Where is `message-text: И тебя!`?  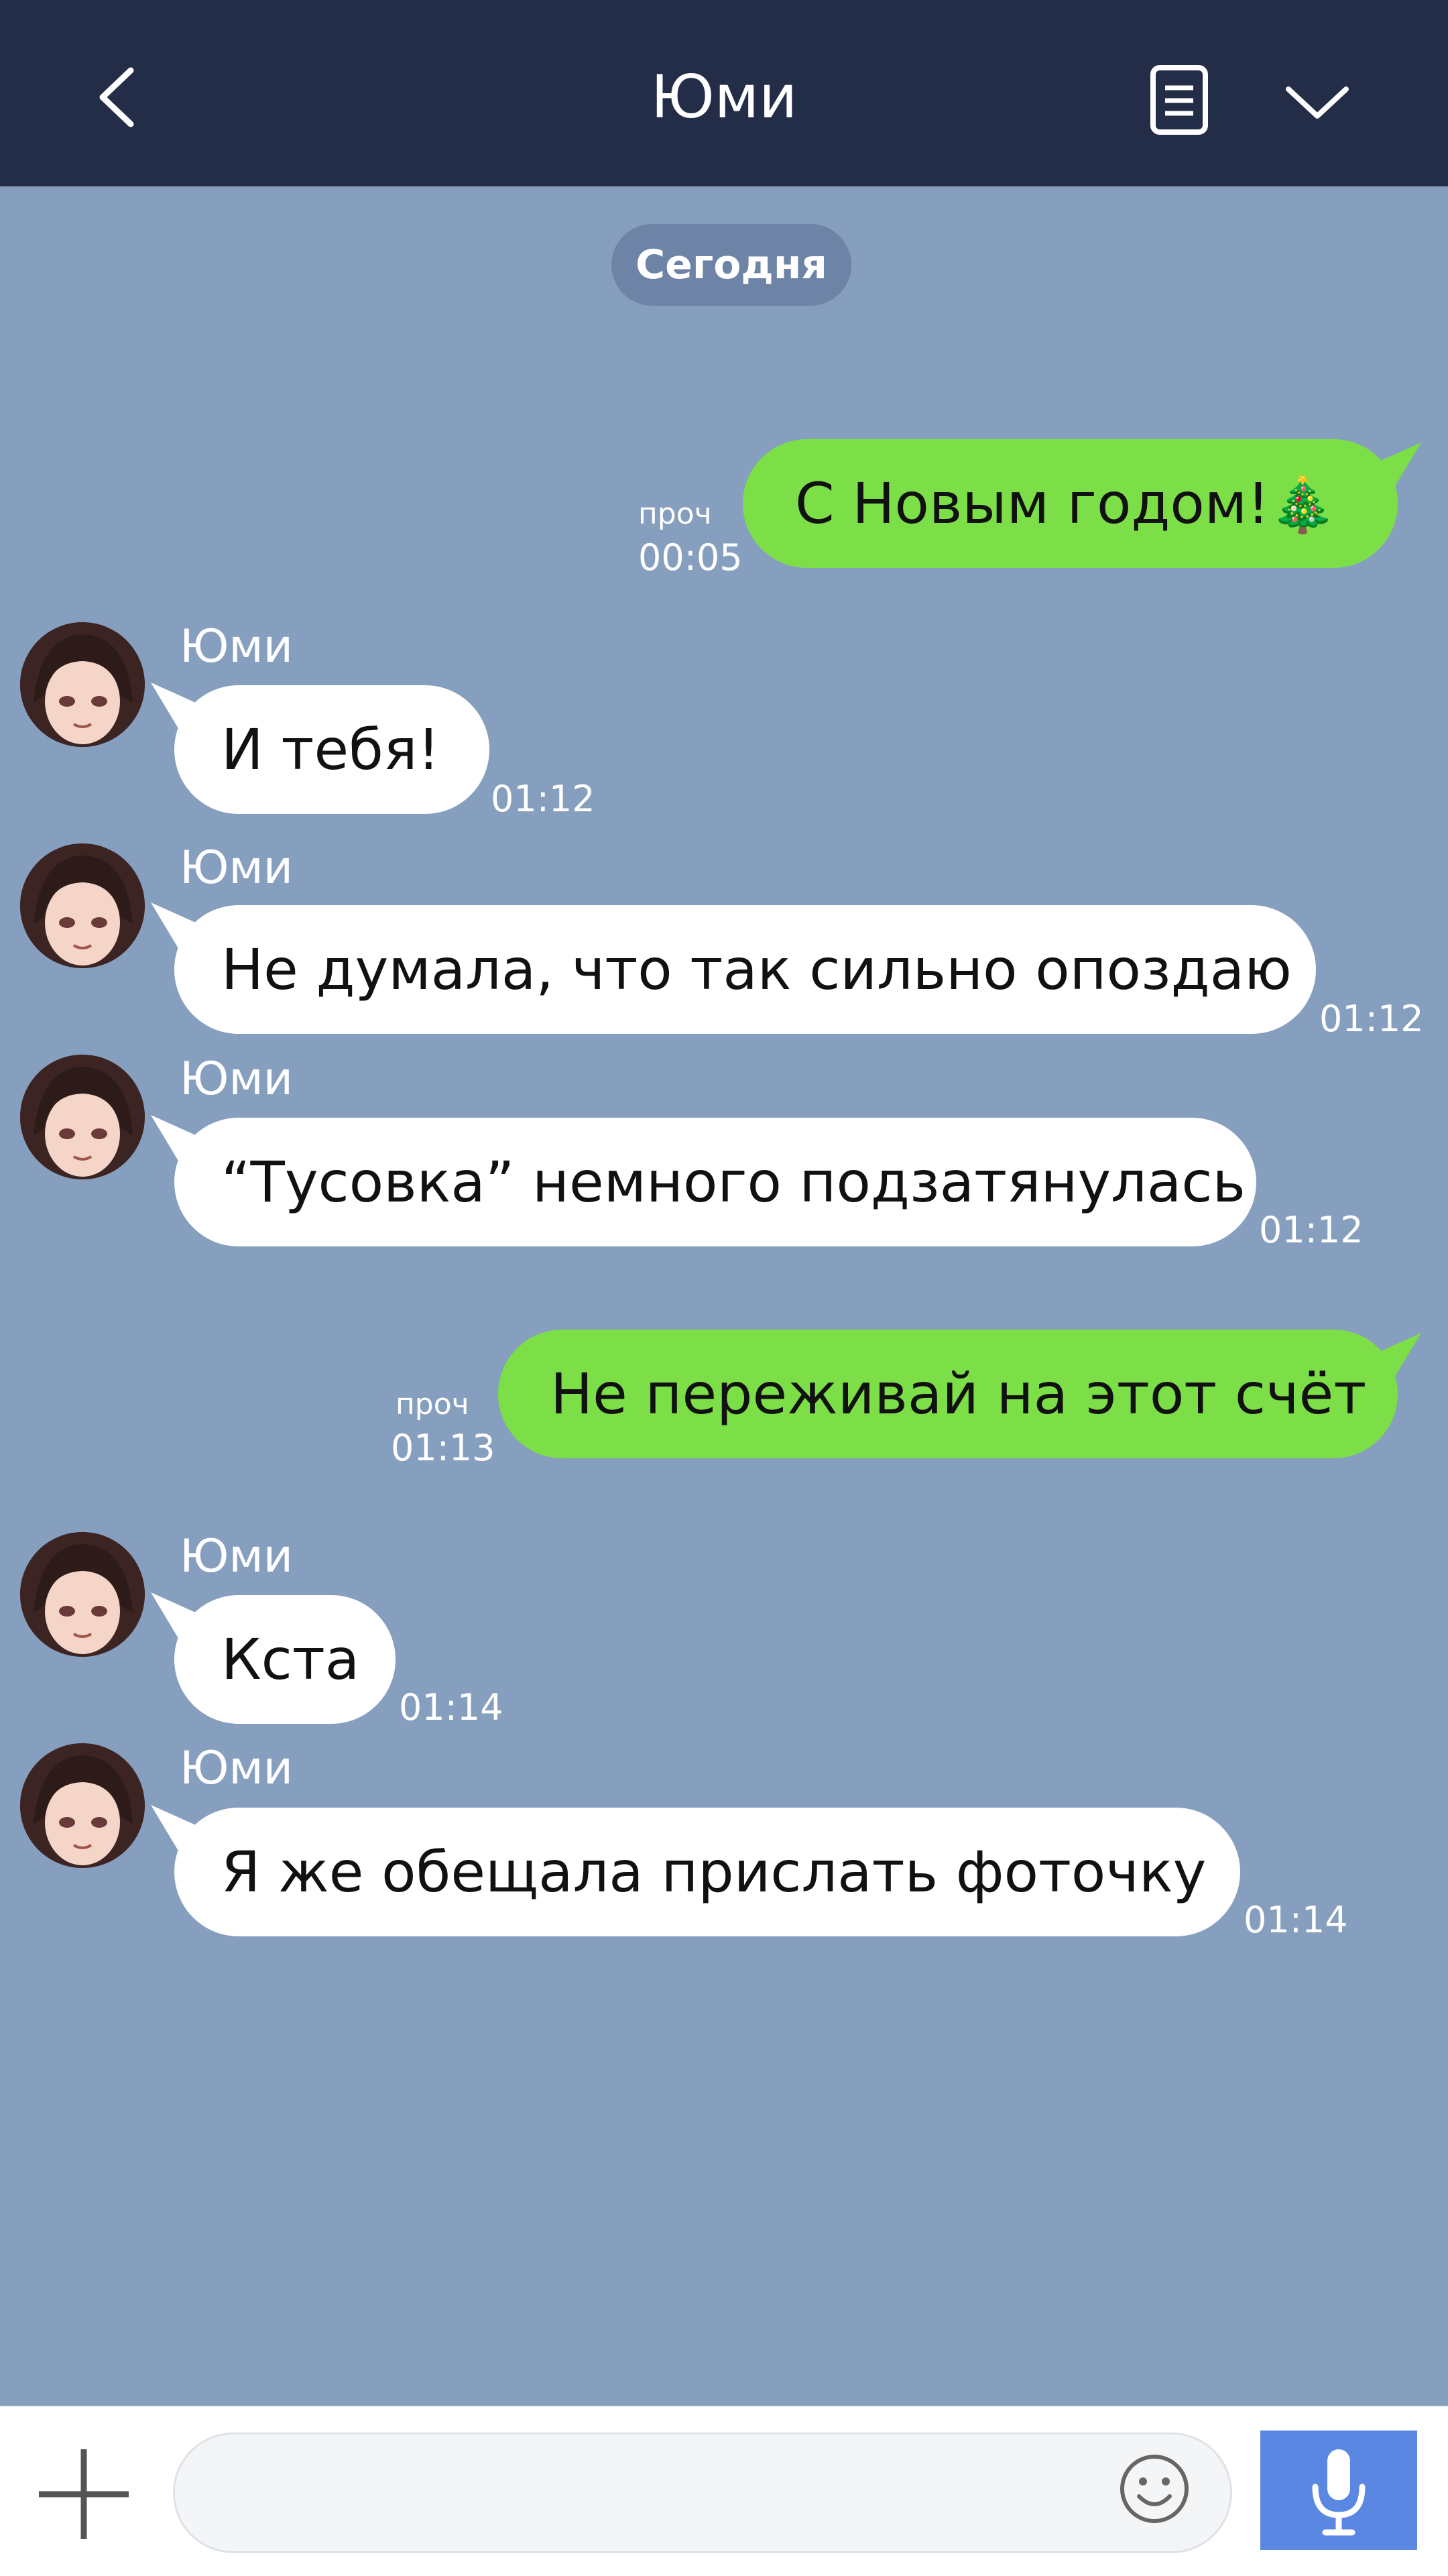
message-text: И тебя! is located at coordinates (330, 749).